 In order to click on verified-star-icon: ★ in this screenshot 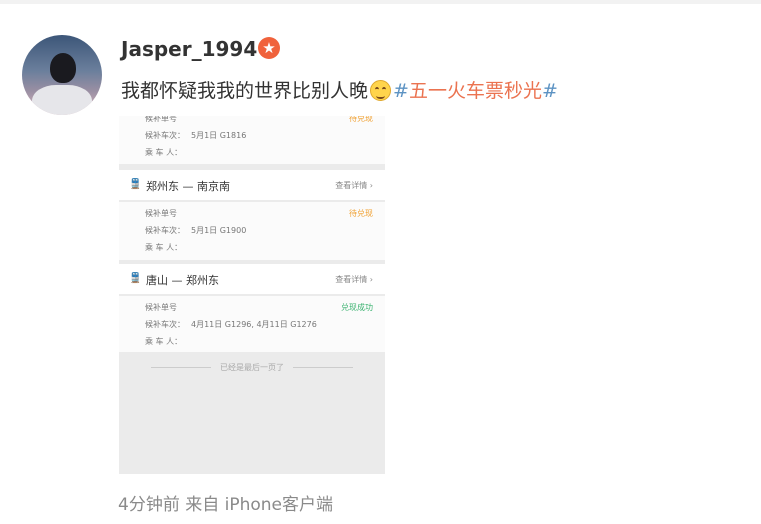, I will do `click(269, 48)`.